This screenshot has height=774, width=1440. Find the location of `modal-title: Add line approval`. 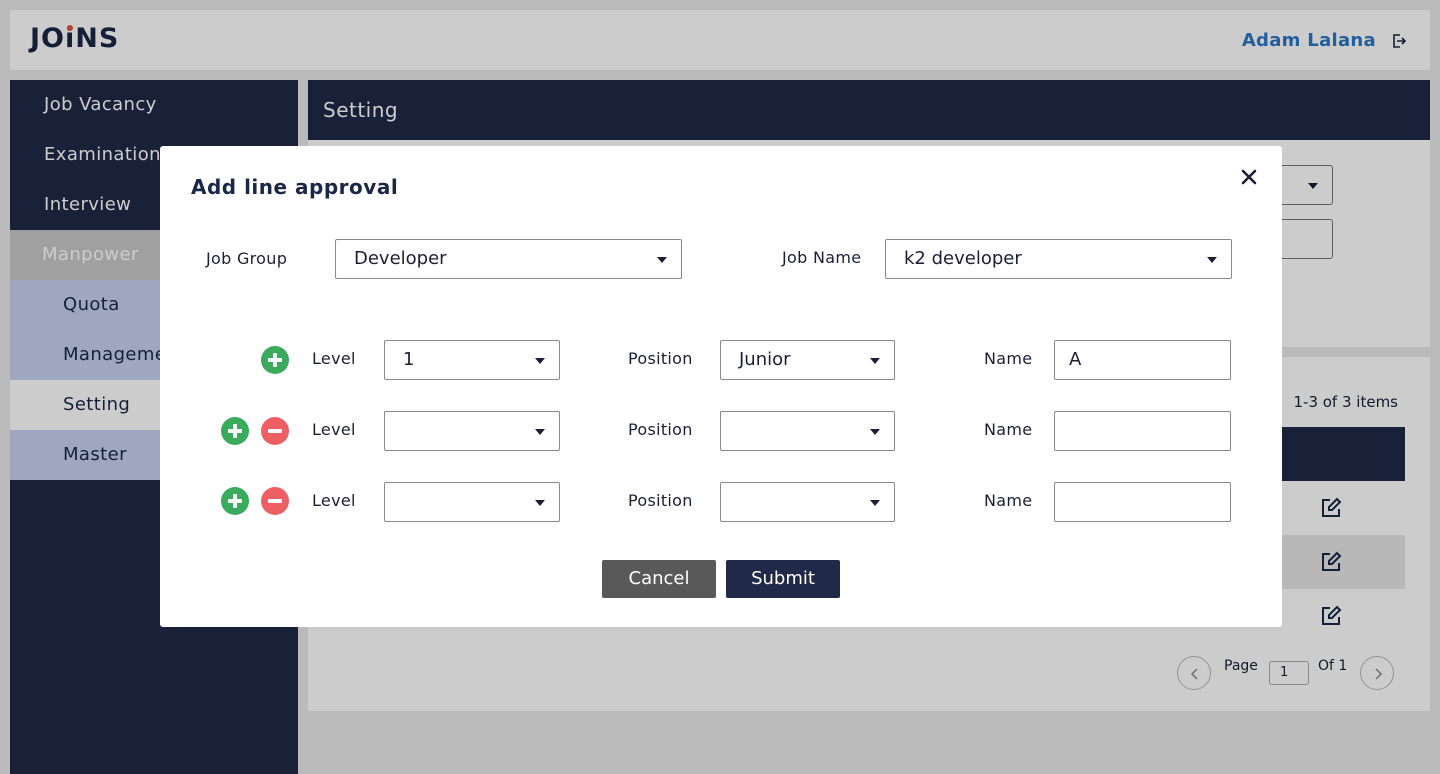

modal-title: Add line approval is located at coordinates (295, 187).